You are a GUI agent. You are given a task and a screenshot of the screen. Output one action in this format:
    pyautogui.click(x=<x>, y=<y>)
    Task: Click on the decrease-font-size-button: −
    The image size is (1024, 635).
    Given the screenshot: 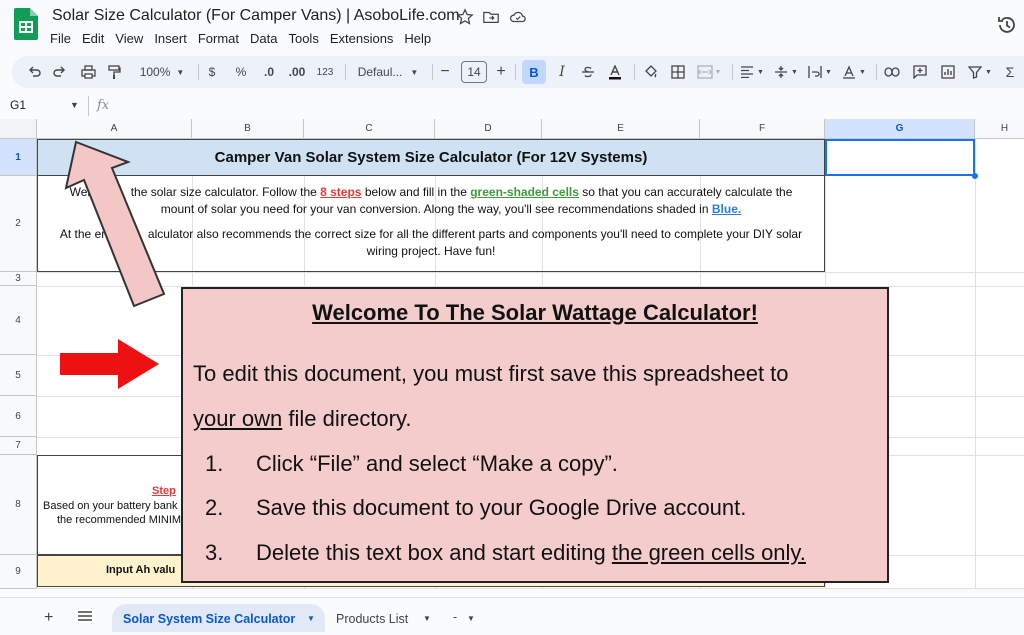 What is the action you would take?
    pyautogui.click(x=445, y=72)
    